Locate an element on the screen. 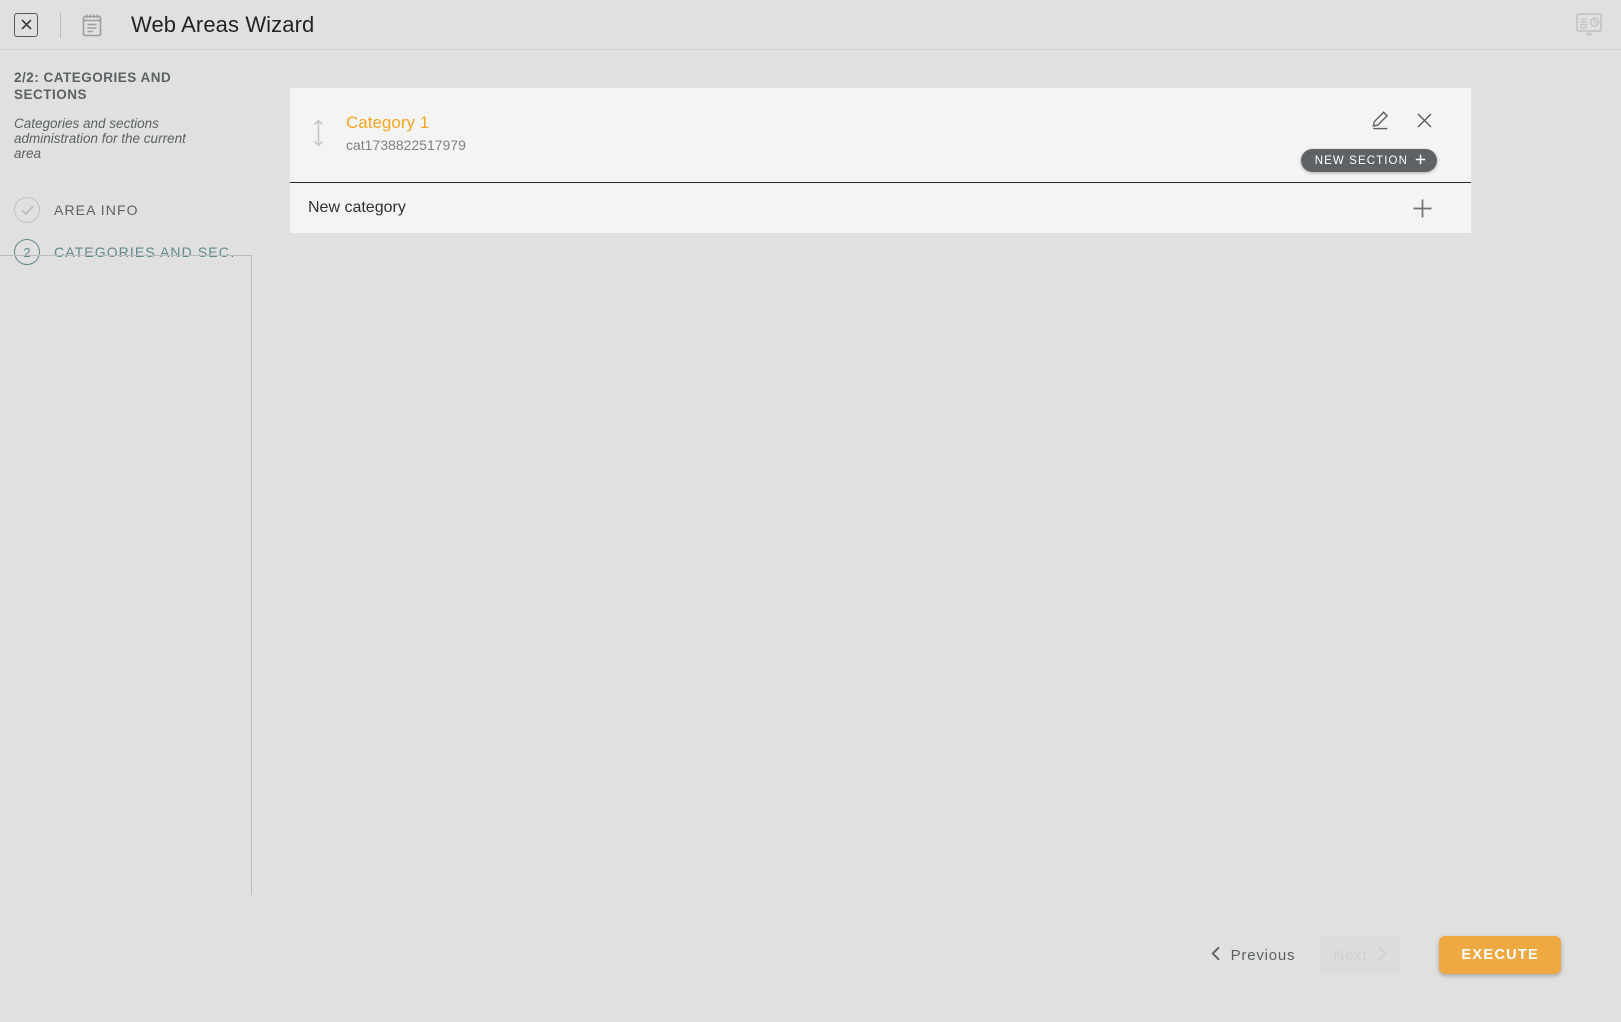 The height and width of the screenshot is (1022, 1621). new-category-row: New category is located at coordinates (880, 208).